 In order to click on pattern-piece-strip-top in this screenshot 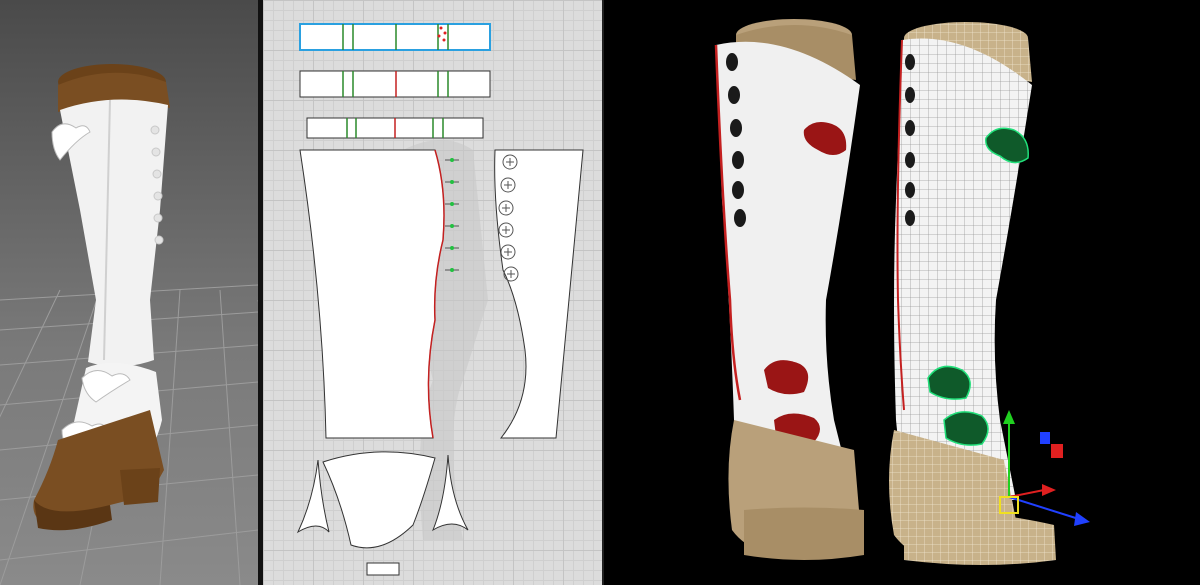, I will do `click(395, 37)`.